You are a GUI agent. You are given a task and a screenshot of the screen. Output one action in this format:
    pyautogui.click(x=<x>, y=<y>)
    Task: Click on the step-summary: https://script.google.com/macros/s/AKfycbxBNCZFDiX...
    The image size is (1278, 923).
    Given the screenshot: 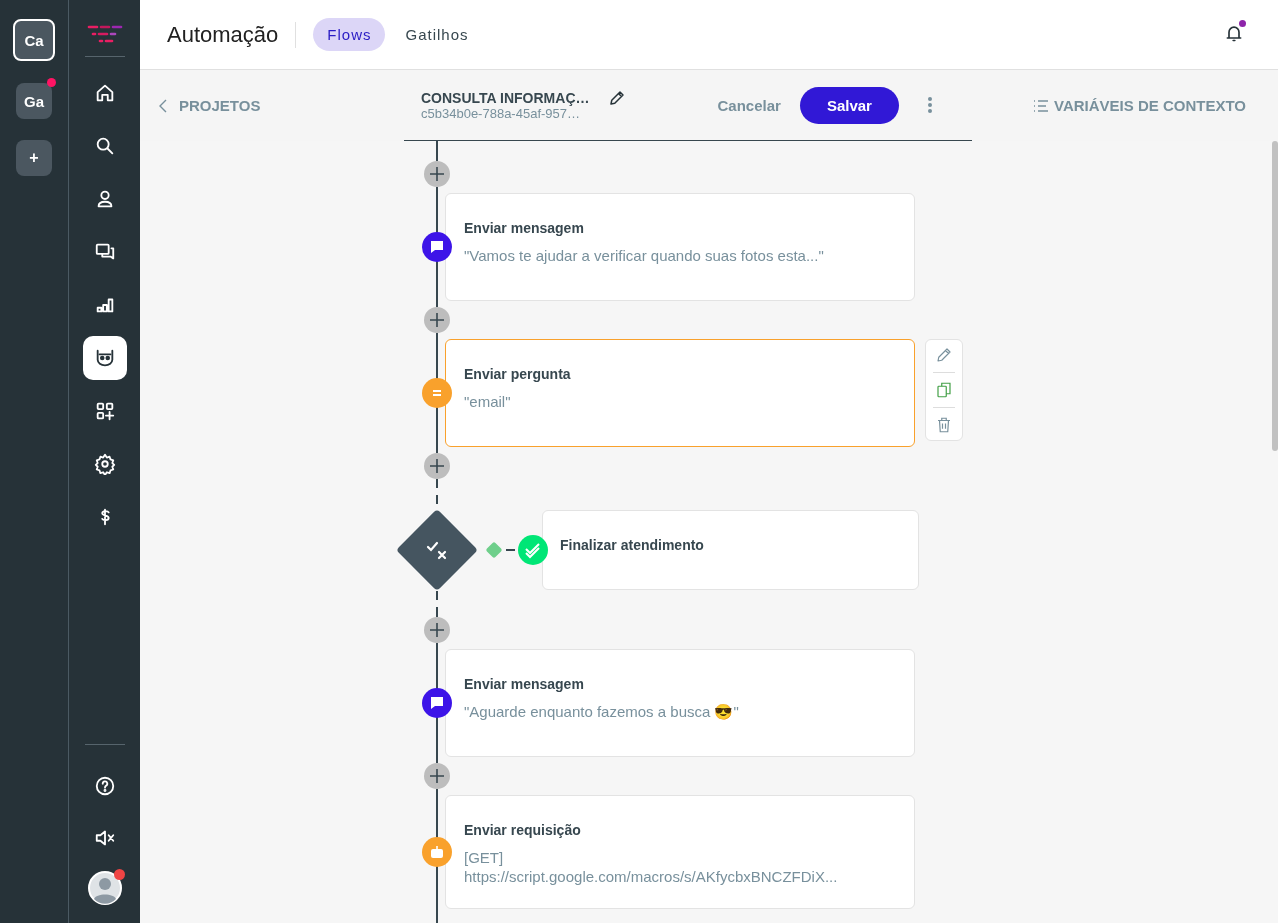 What is the action you would take?
    pyautogui.click(x=651, y=876)
    